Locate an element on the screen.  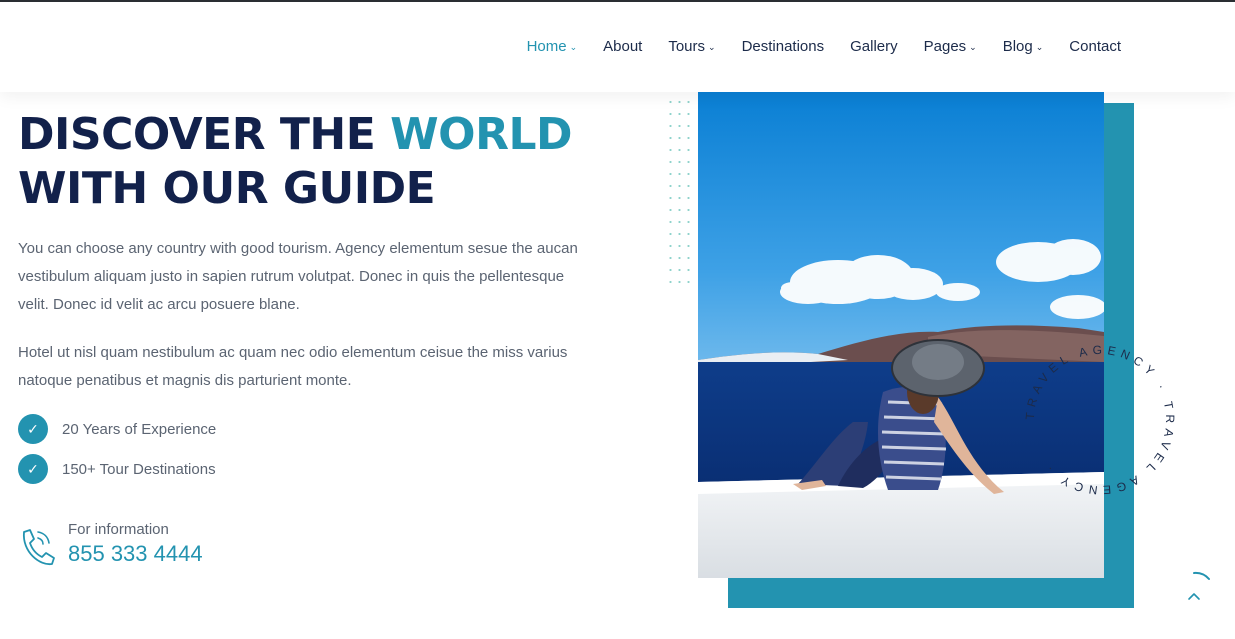
decorative-dot-grid is located at coordinates (680, 192).